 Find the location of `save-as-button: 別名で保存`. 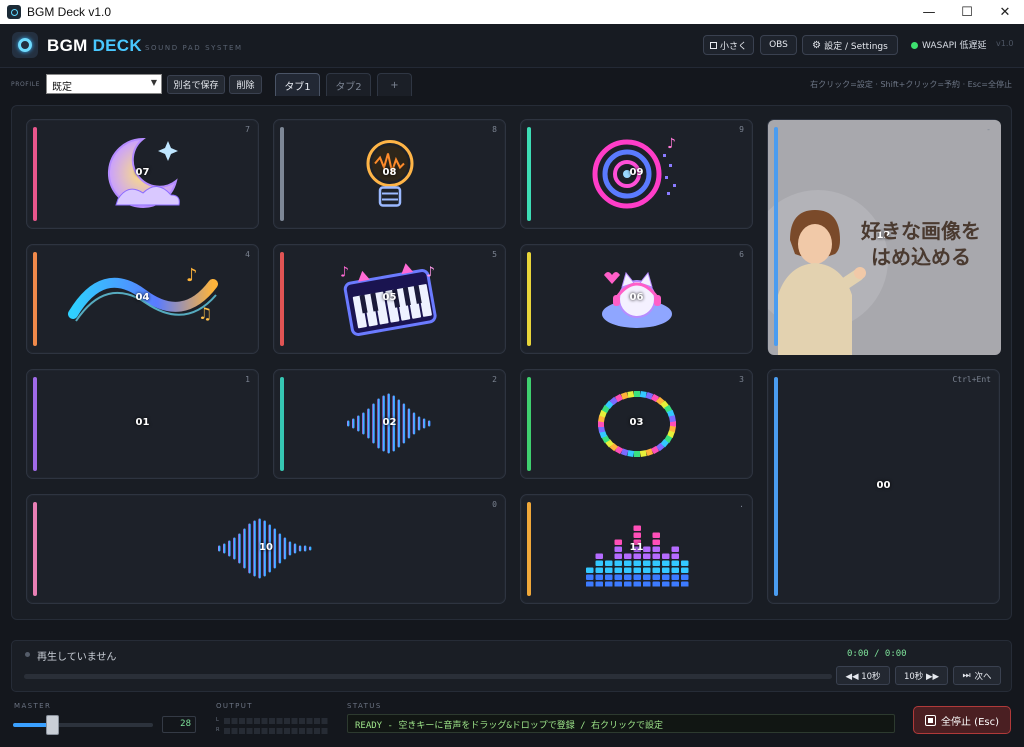

save-as-button: 別名で保存 is located at coordinates (196, 84).